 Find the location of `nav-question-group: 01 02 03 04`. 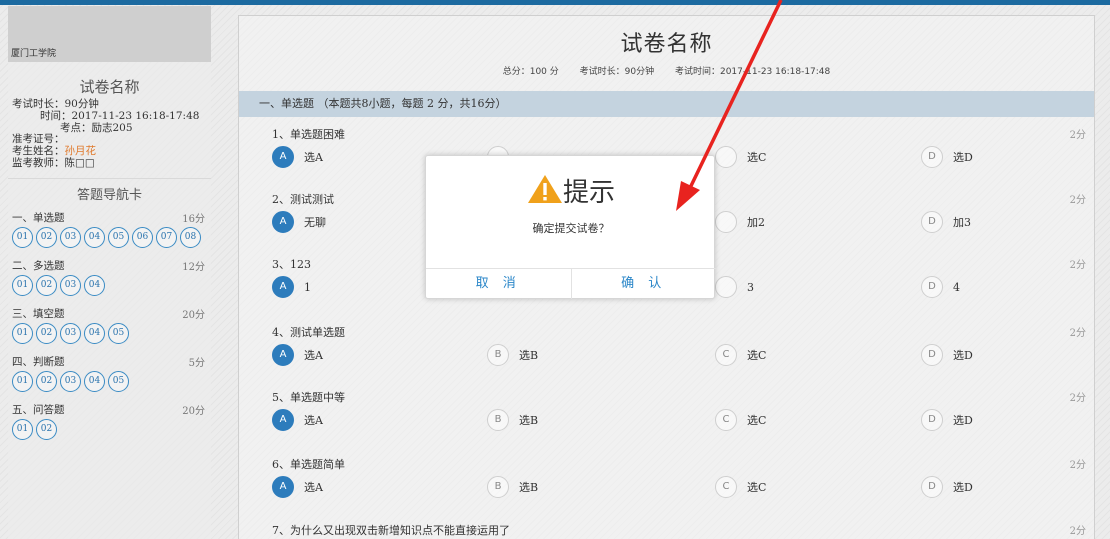

nav-question-group: 01 02 03 04 is located at coordinates (108, 286).